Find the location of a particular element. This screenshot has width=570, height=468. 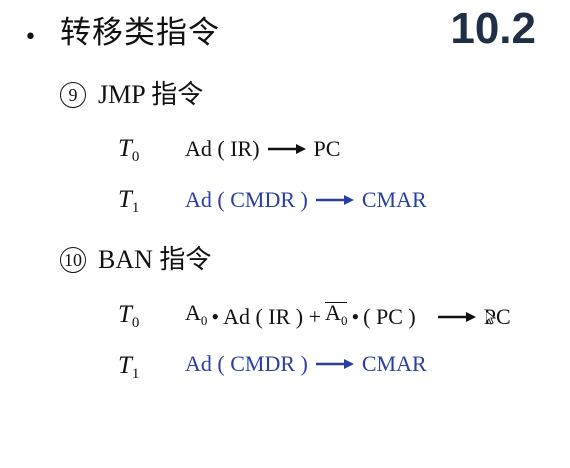

jmp-heading: 9 JMP 指令 is located at coordinates (131, 95).